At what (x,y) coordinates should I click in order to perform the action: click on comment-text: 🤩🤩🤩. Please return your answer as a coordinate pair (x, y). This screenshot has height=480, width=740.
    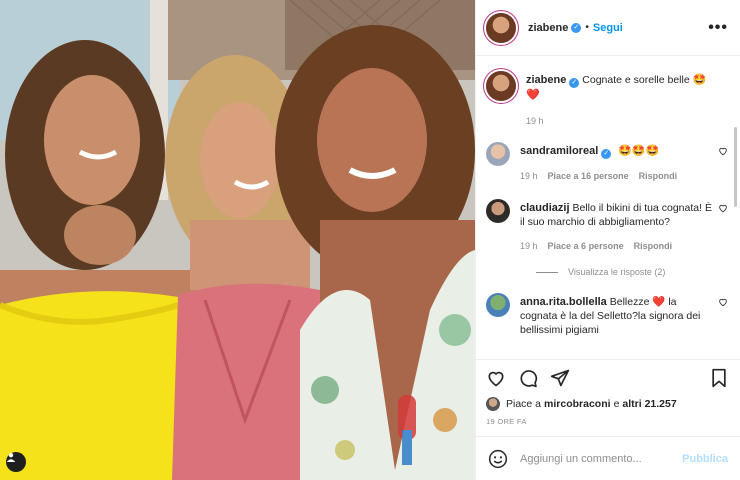
    Looking at the image, I should click on (639, 151).